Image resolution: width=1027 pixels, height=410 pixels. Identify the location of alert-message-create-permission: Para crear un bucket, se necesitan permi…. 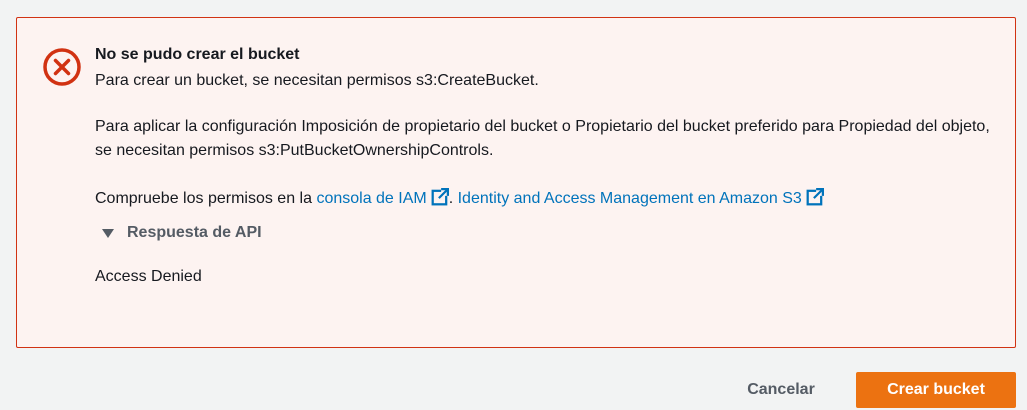
(317, 80).